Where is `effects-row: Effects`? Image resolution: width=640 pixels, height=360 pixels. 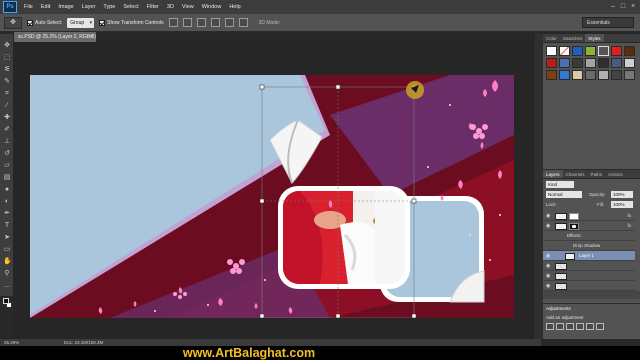
effects-row: Effects is located at coordinates (589, 236).